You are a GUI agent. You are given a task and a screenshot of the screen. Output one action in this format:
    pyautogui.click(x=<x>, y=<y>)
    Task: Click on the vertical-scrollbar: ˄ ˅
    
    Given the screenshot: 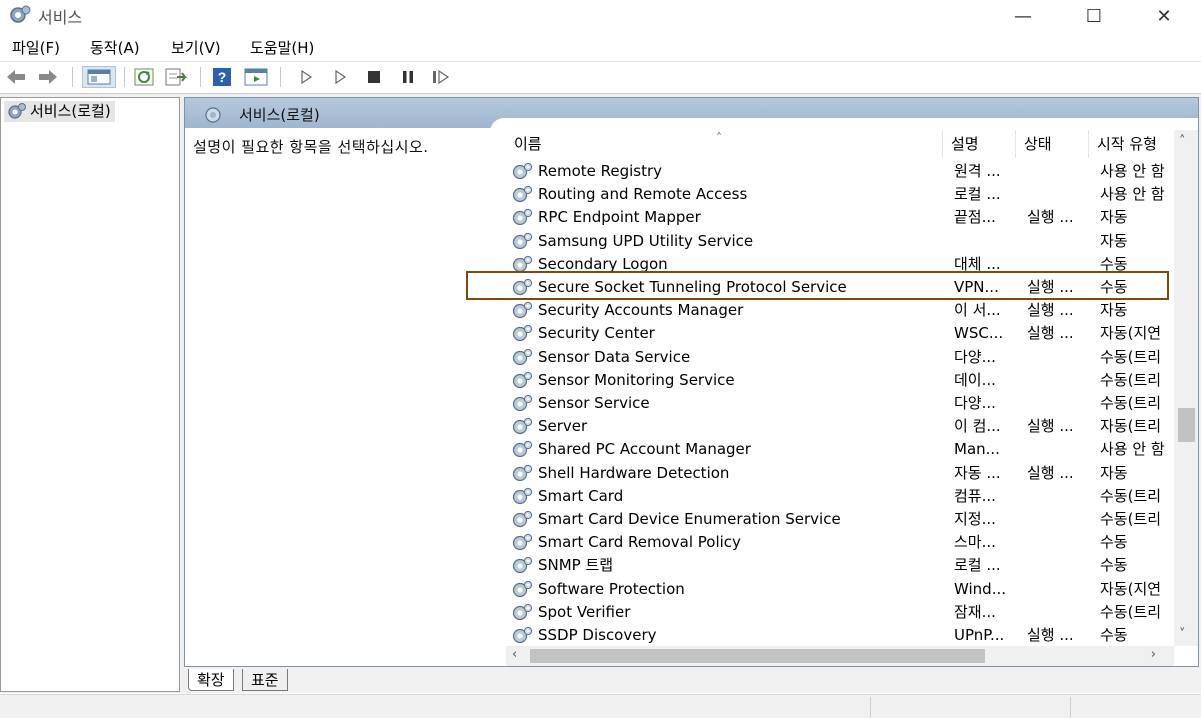 What is the action you would take?
    pyautogui.click(x=1186, y=388)
    